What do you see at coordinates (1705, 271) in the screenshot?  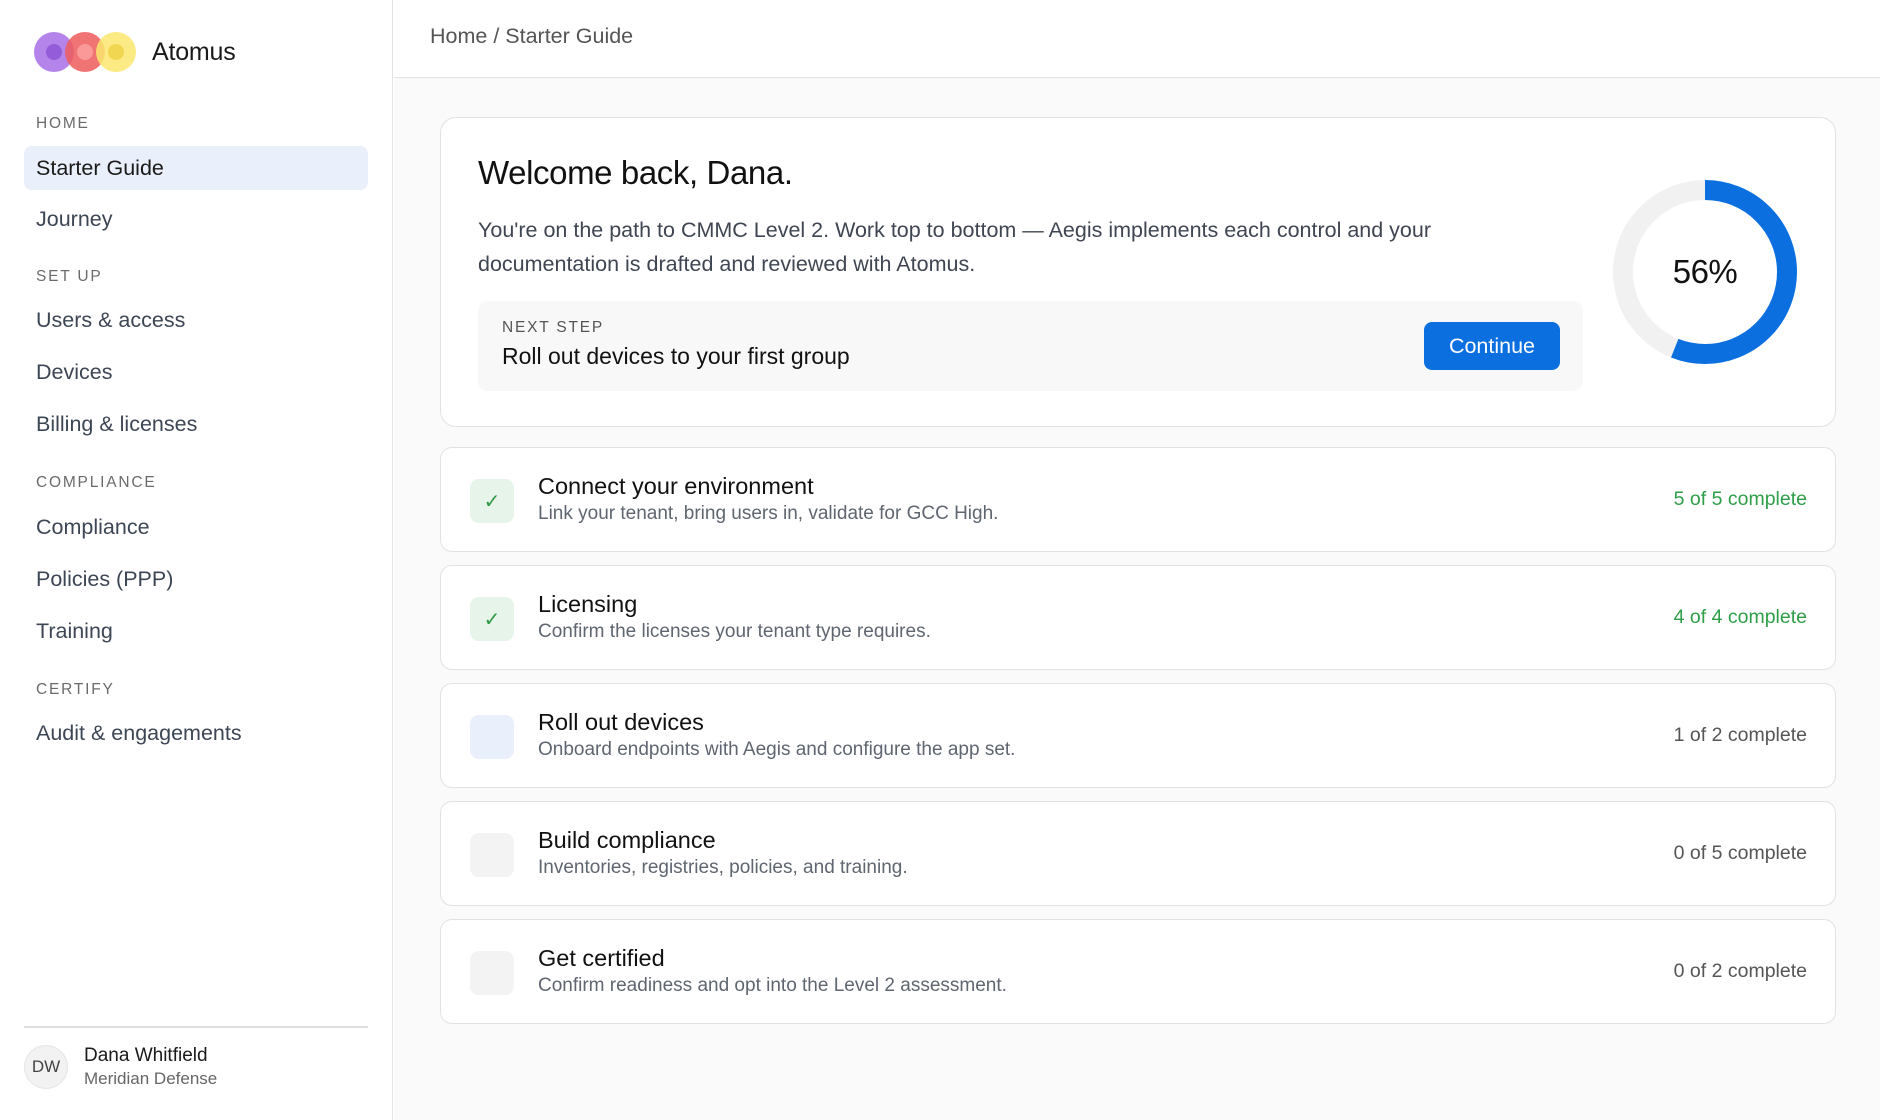 I see `progress-percent: 56%` at bounding box center [1705, 271].